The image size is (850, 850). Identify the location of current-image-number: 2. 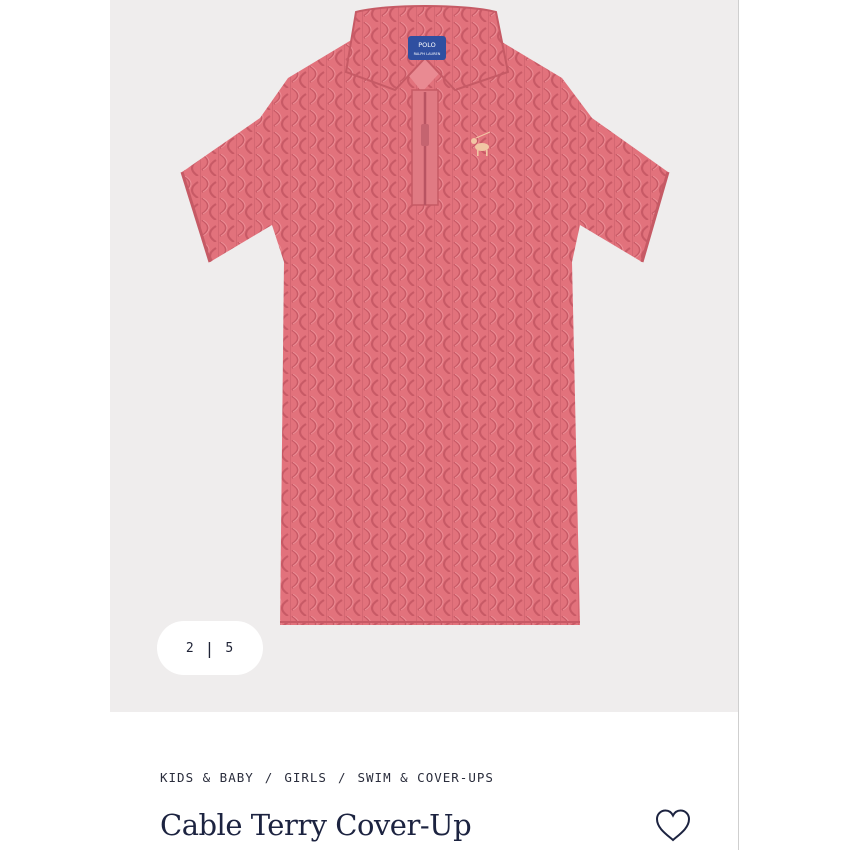
(190, 648).